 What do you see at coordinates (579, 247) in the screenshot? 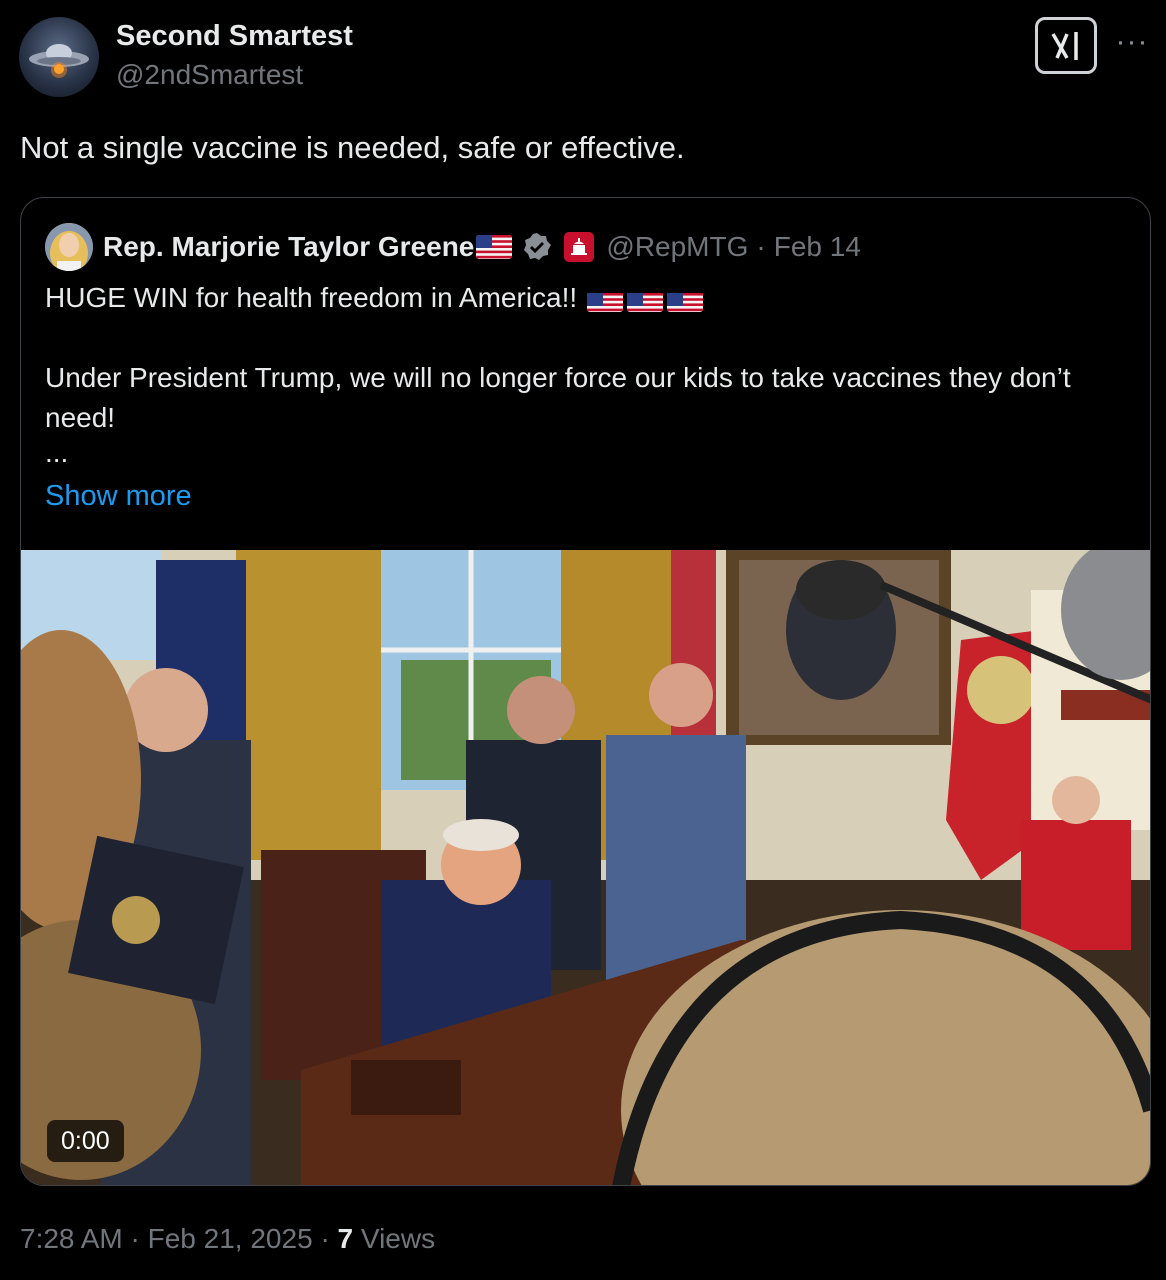
I see `government-affiliation-icon` at bounding box center [579, 247].